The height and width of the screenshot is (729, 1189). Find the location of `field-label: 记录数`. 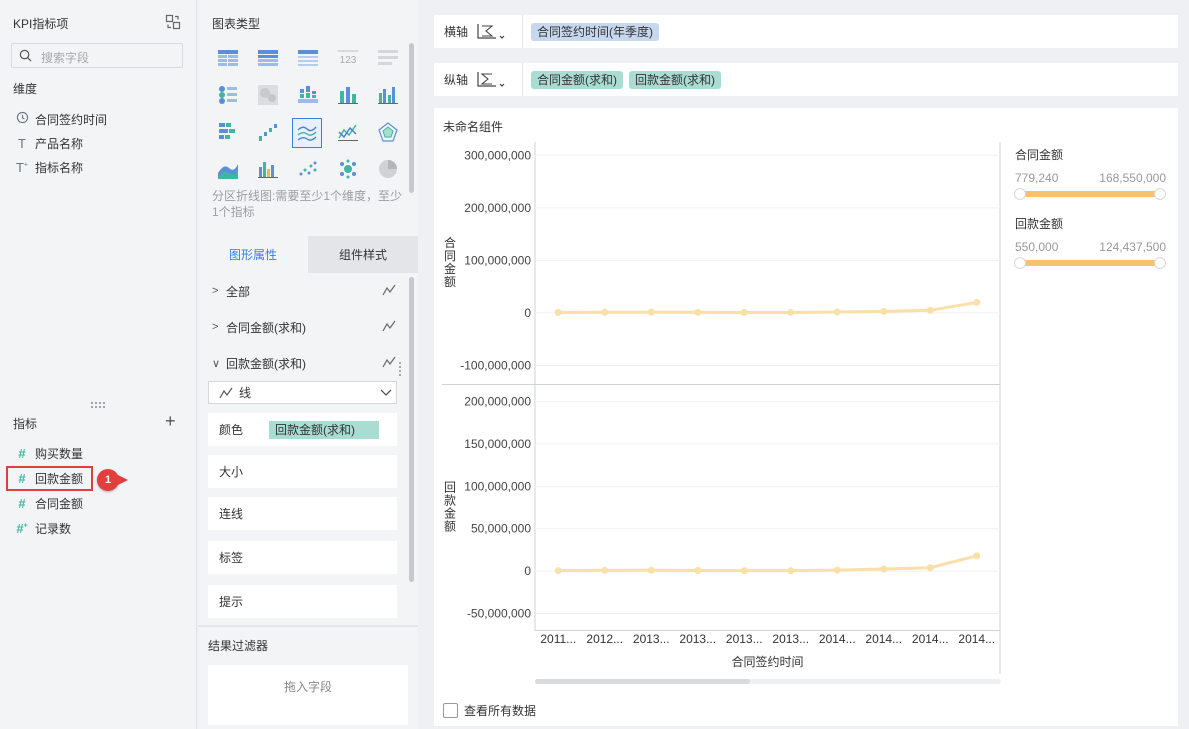

field-label: 记录数 is located at coordinates (53, 528).